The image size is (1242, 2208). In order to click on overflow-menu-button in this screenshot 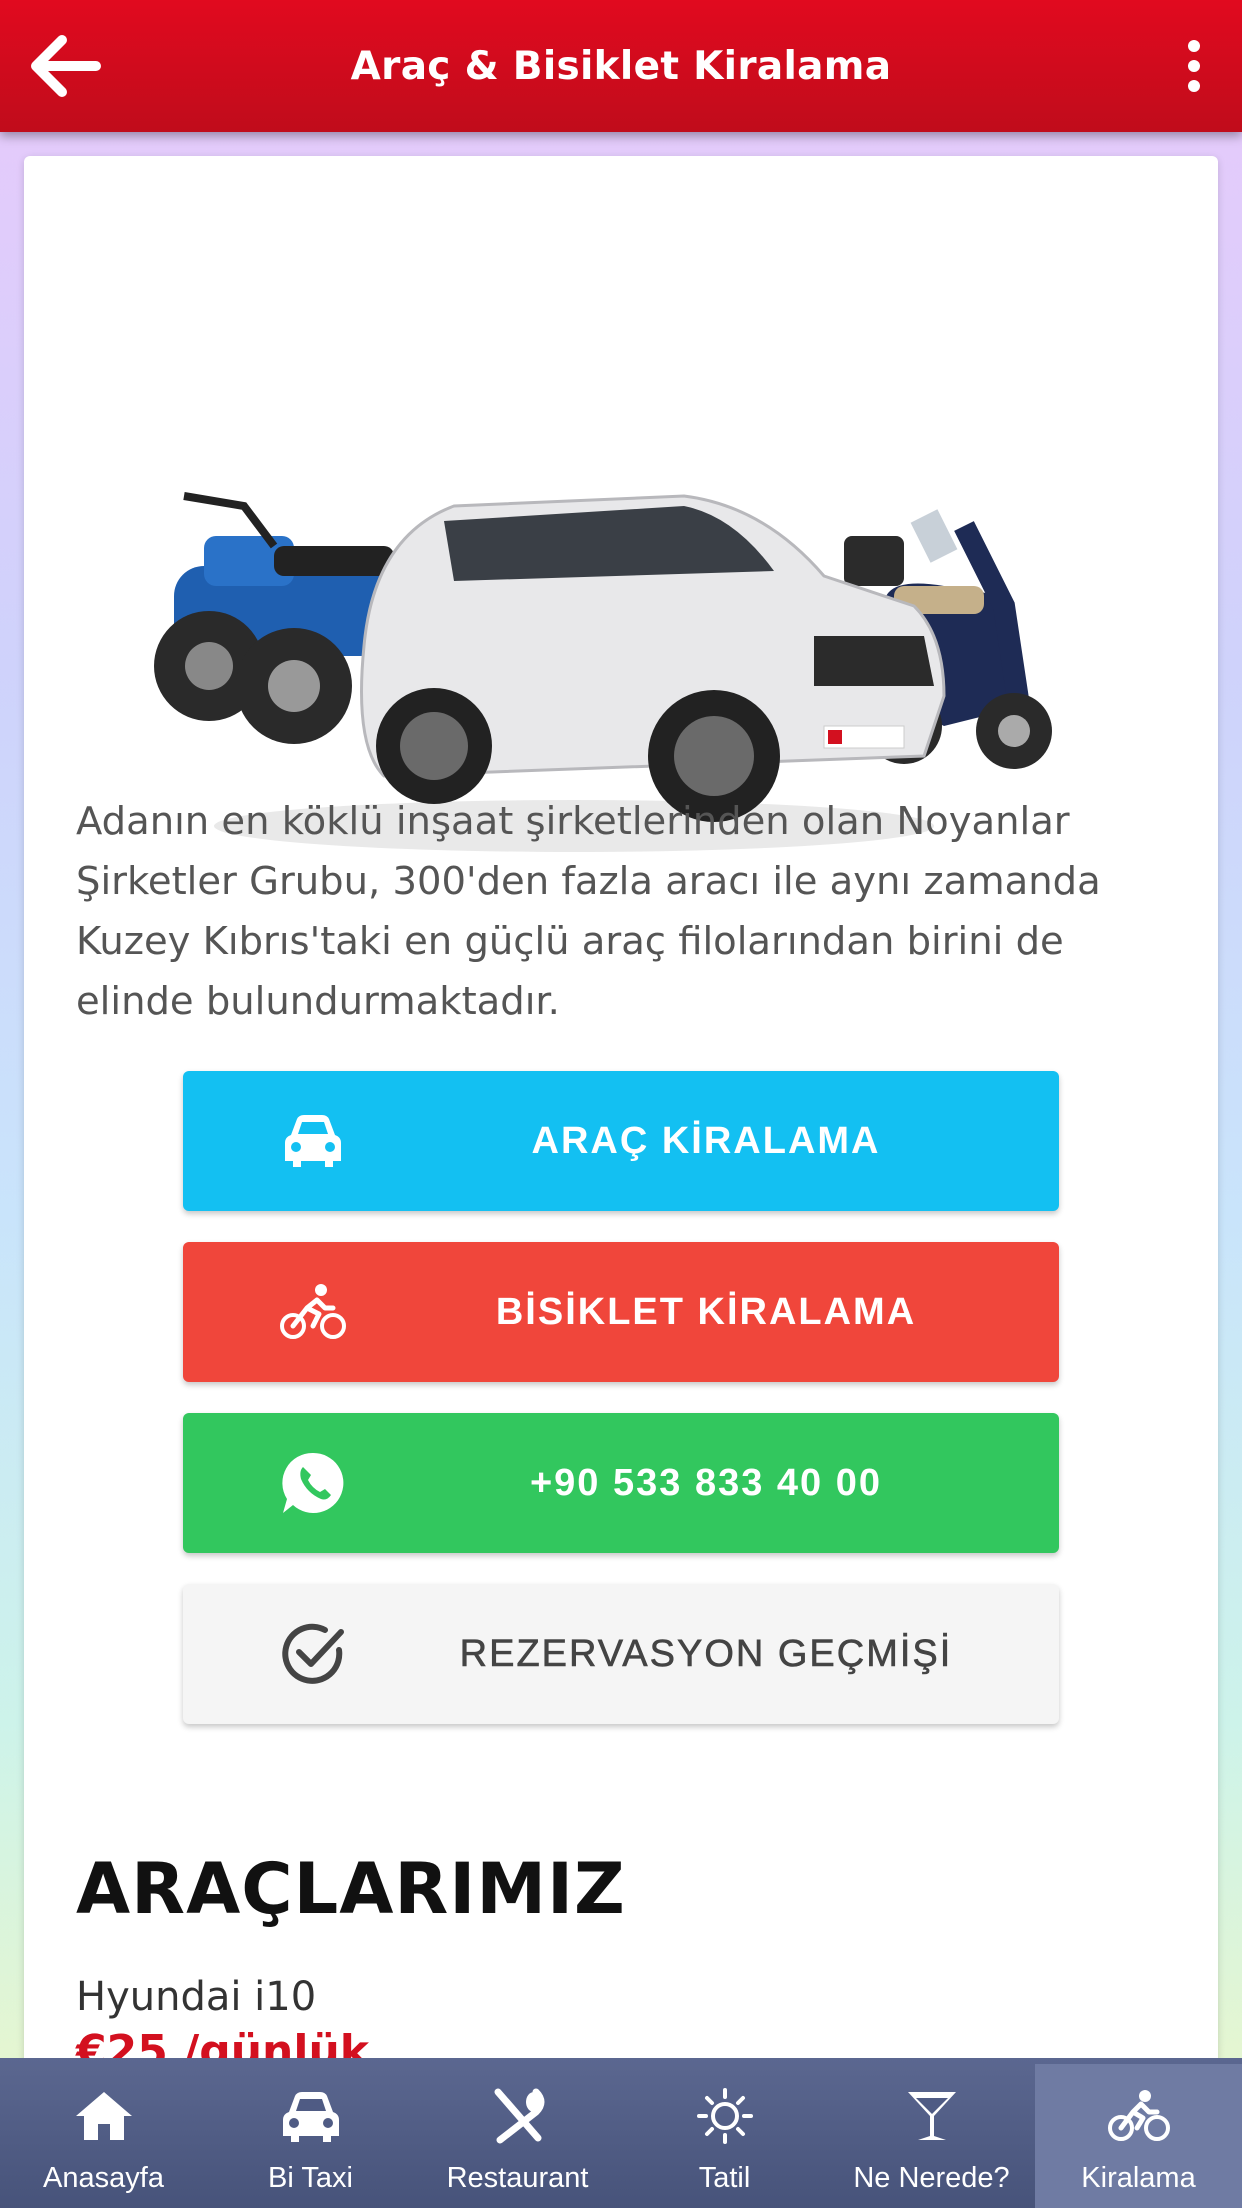, I will do `click(1194, 66)`.